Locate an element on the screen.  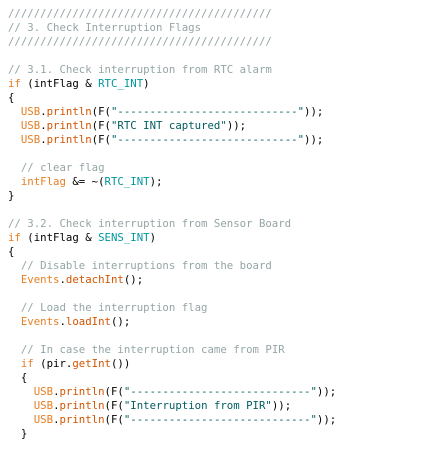
code-constant: SENS_INT is located at coordinates (124, 237).